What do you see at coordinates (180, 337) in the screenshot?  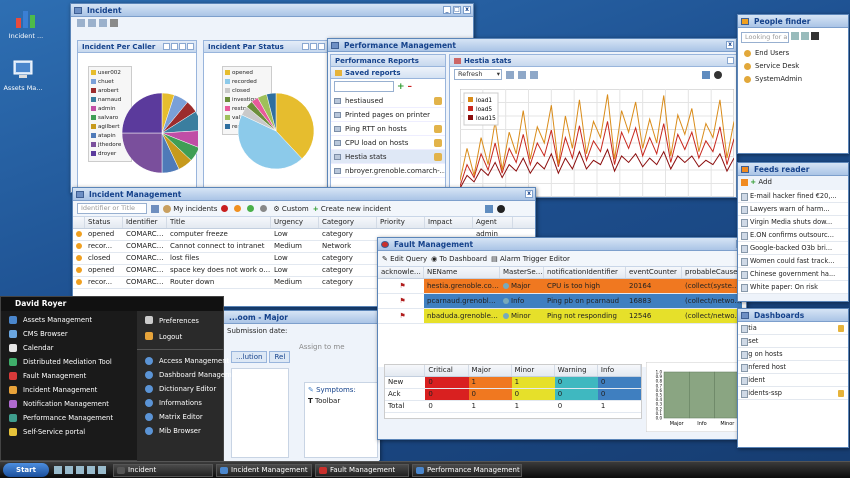 I see `logout-item: Logout` at bounding box center [180, 337].